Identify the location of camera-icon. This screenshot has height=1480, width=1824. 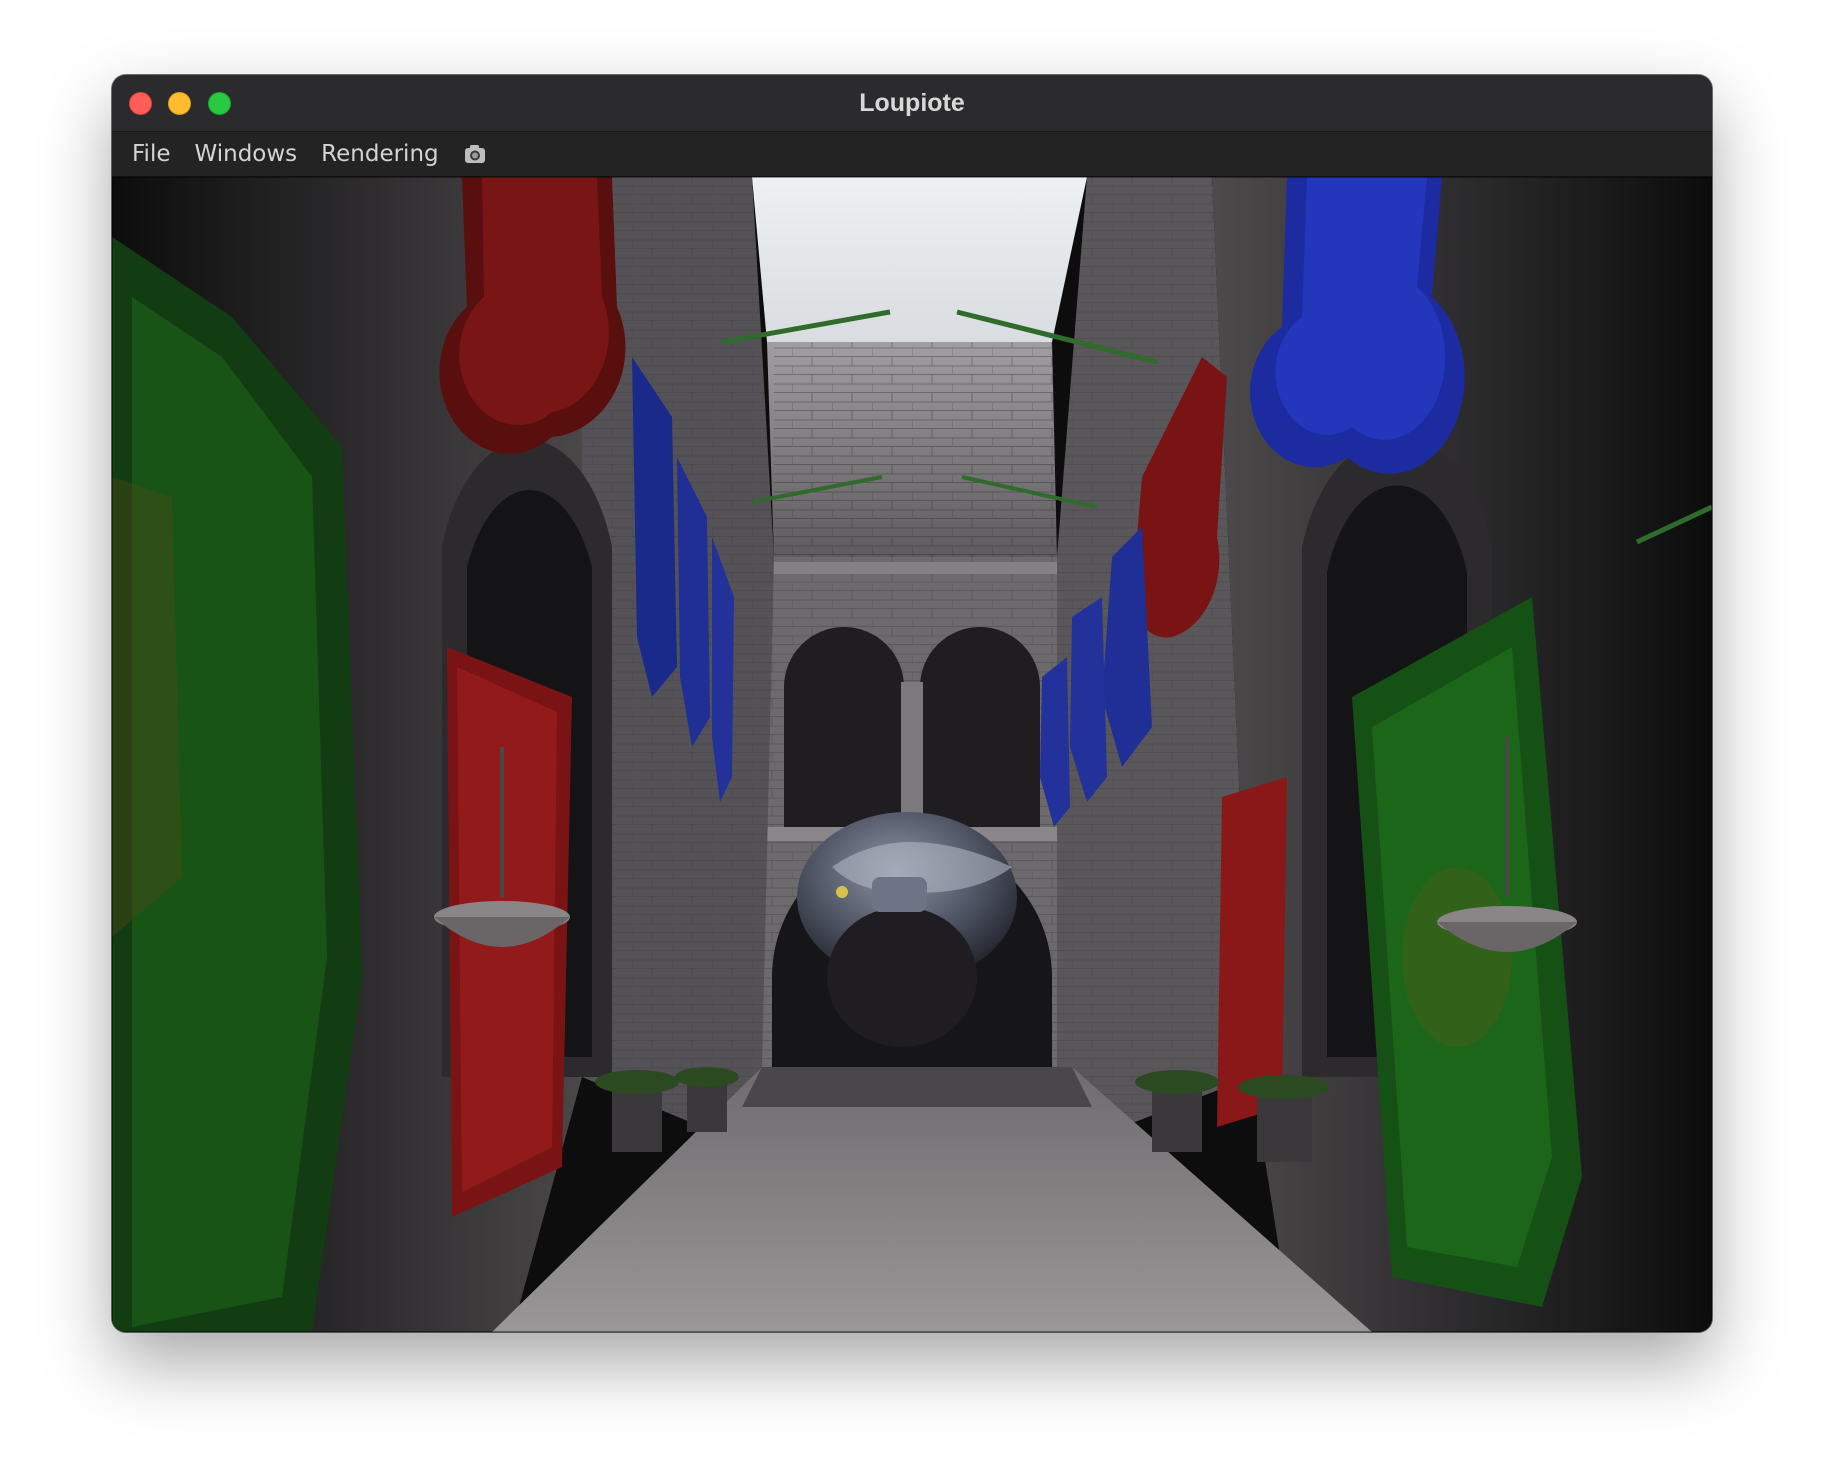
(475, 154).